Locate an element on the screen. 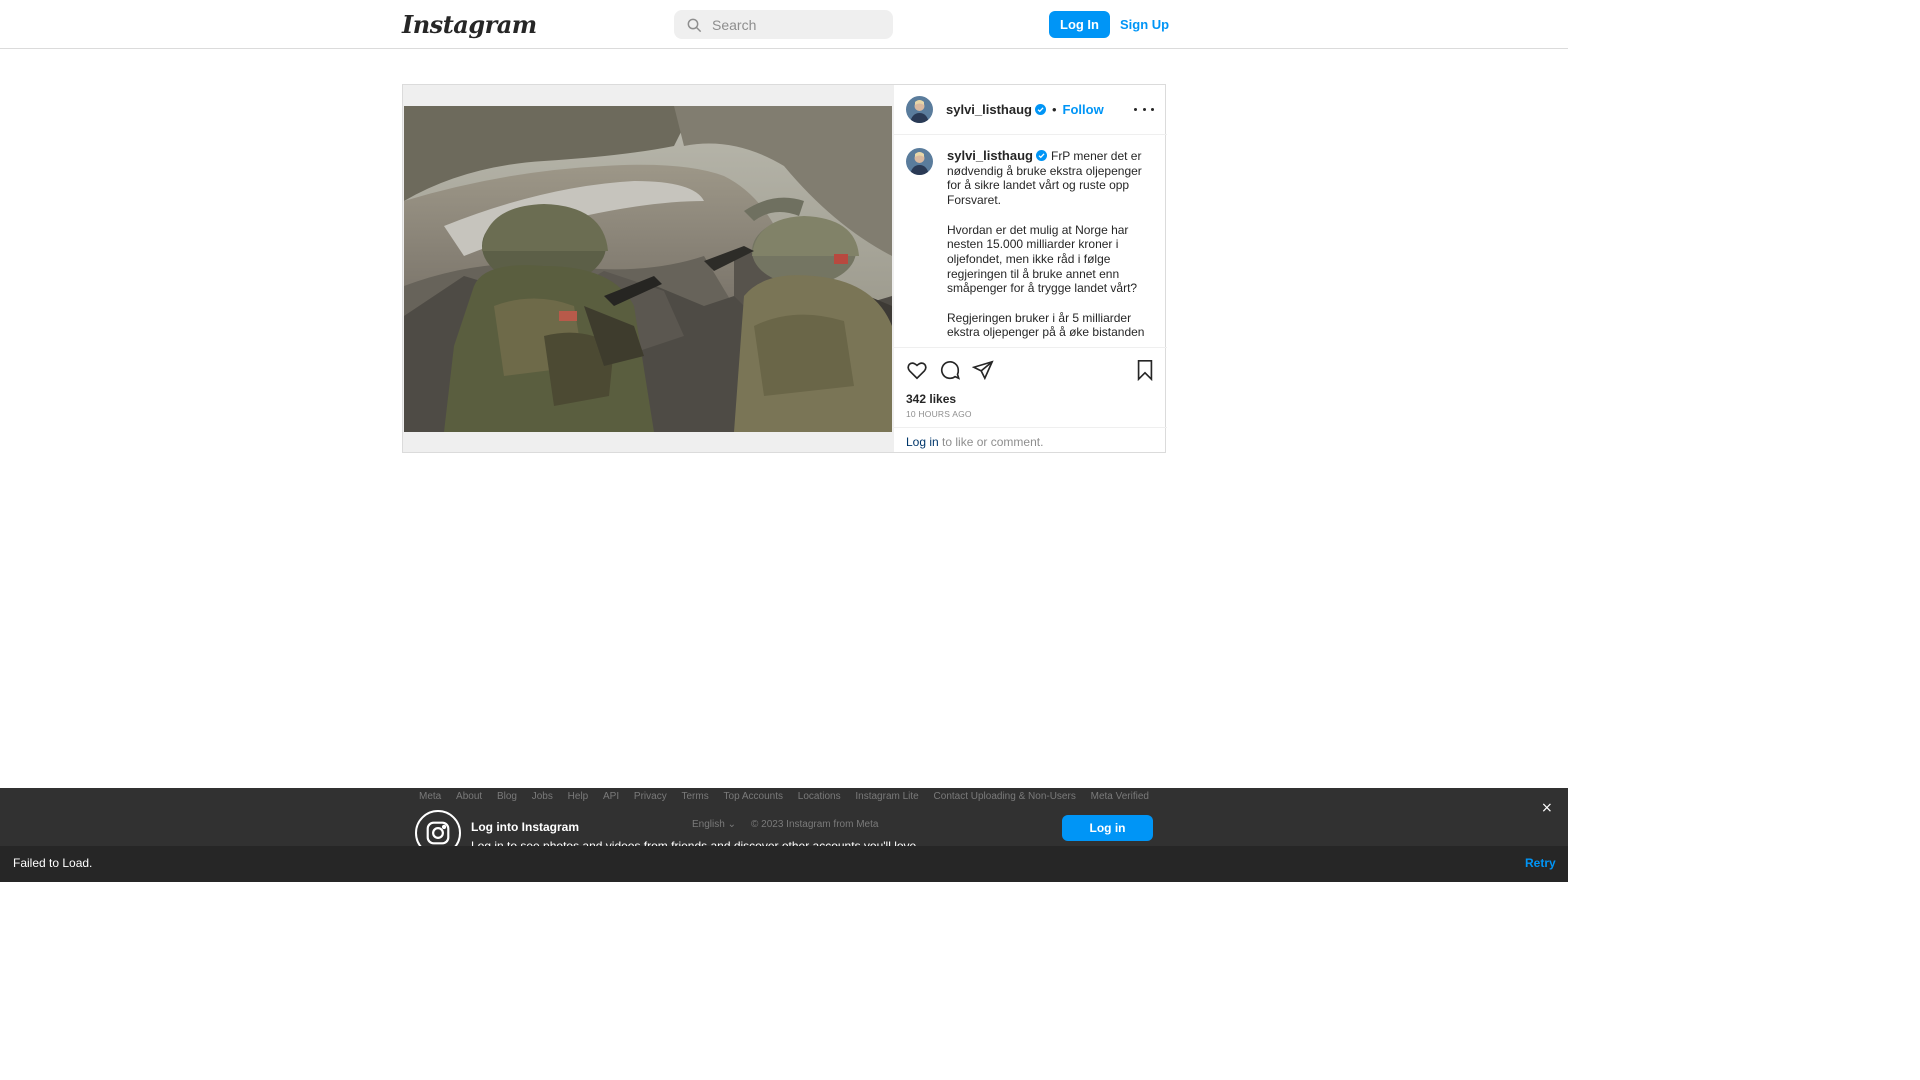 The width and height of the screenshot is (1920, 1080). footer-link: Contact Uploading & Non-Users is located at coordinates (1005, 796).